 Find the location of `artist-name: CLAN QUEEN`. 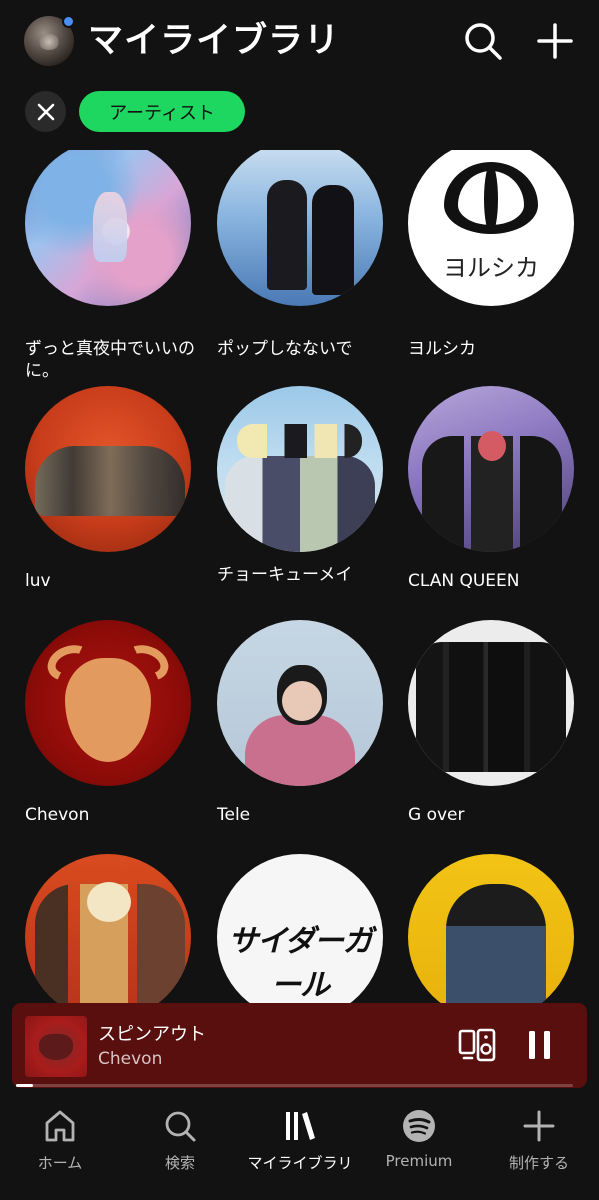

artist-name: CLAN QUEEN is located at coordinates (464, 581).